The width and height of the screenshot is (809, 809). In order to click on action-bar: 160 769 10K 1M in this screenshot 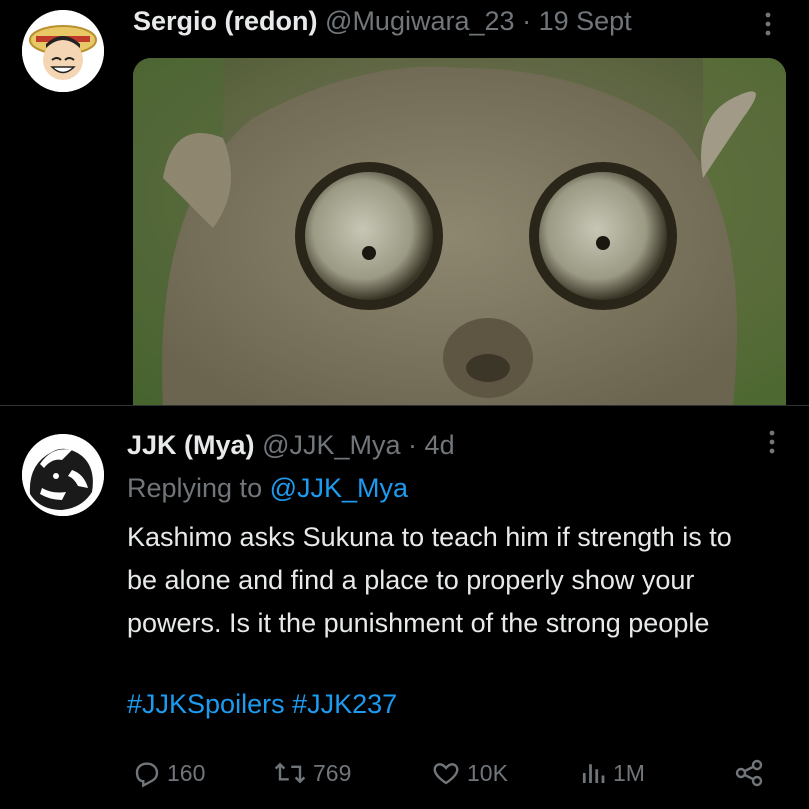, I will do `click(404, 773)`.